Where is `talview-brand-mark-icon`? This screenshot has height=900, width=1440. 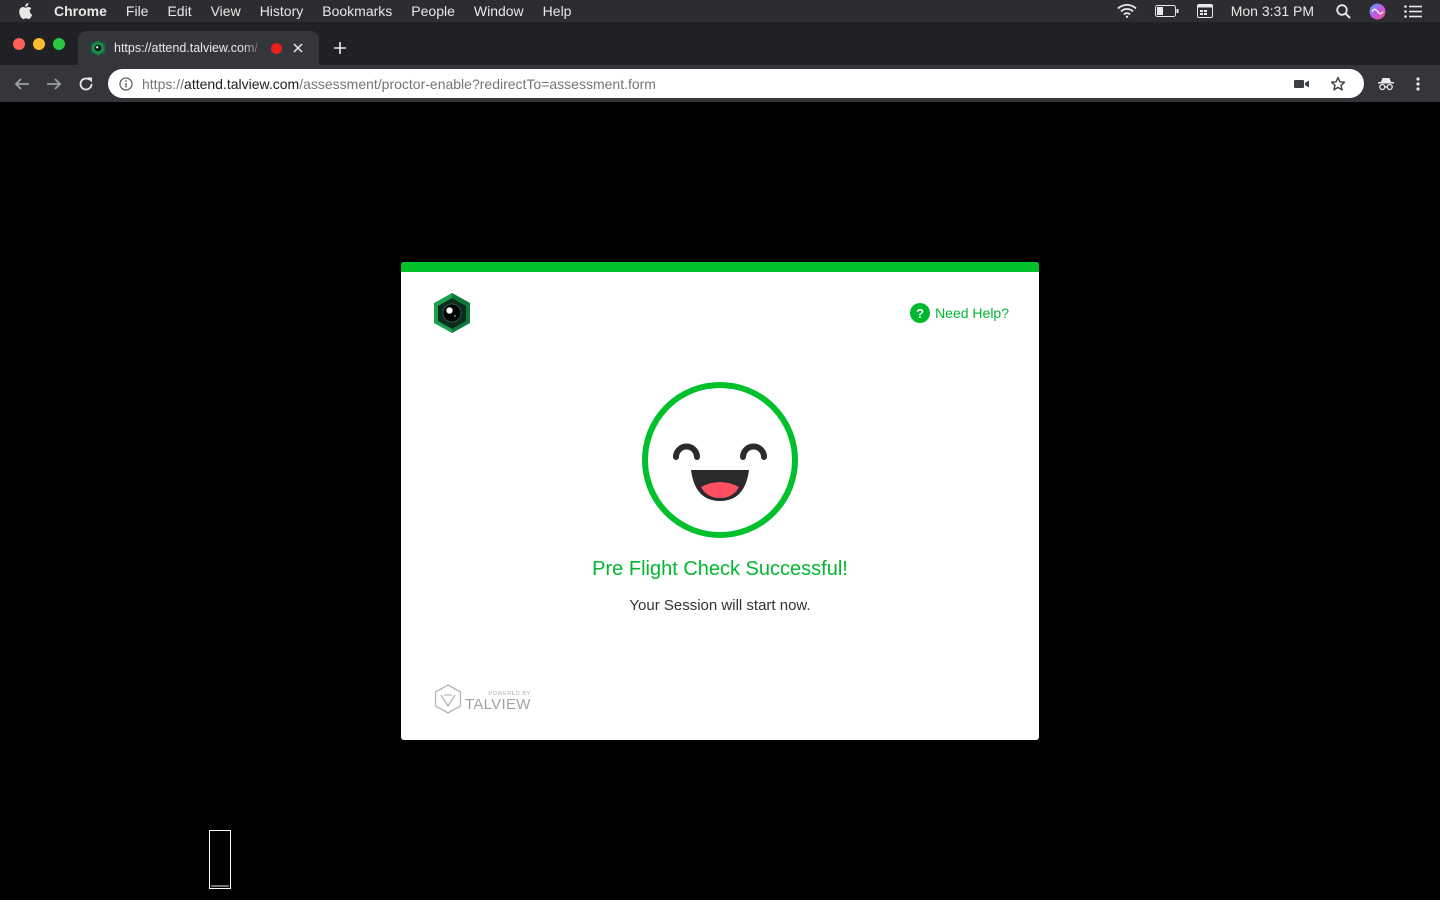 talview-brand-mark-icon is located at coordinates (448, 701).